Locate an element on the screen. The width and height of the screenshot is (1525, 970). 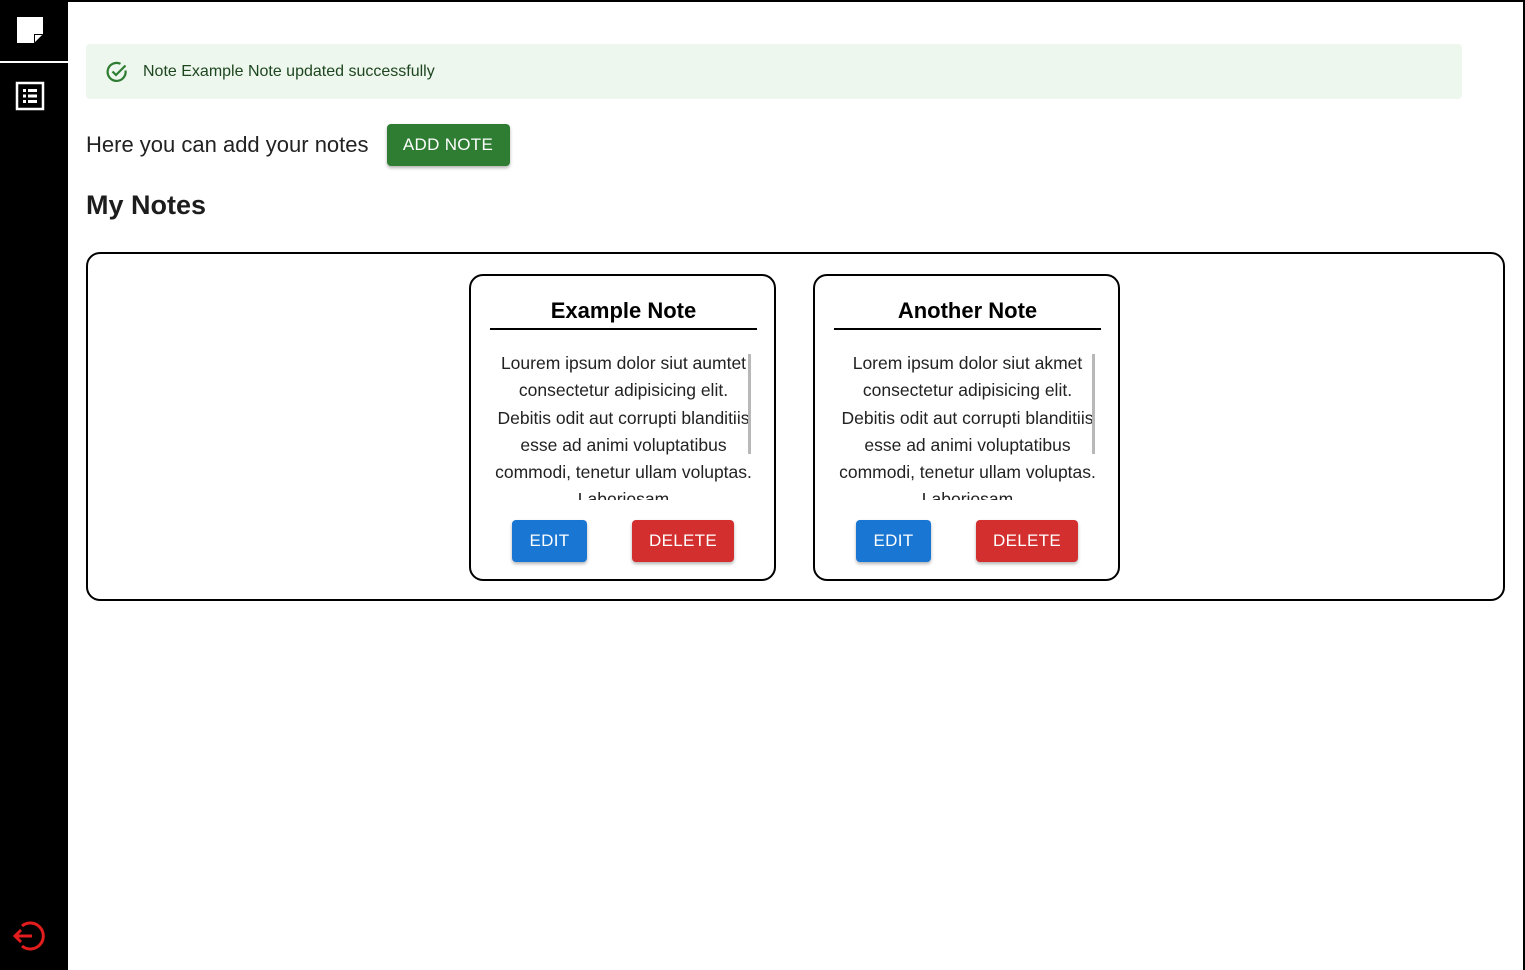
sticky-note-icon is located at coordinates (30, 32).